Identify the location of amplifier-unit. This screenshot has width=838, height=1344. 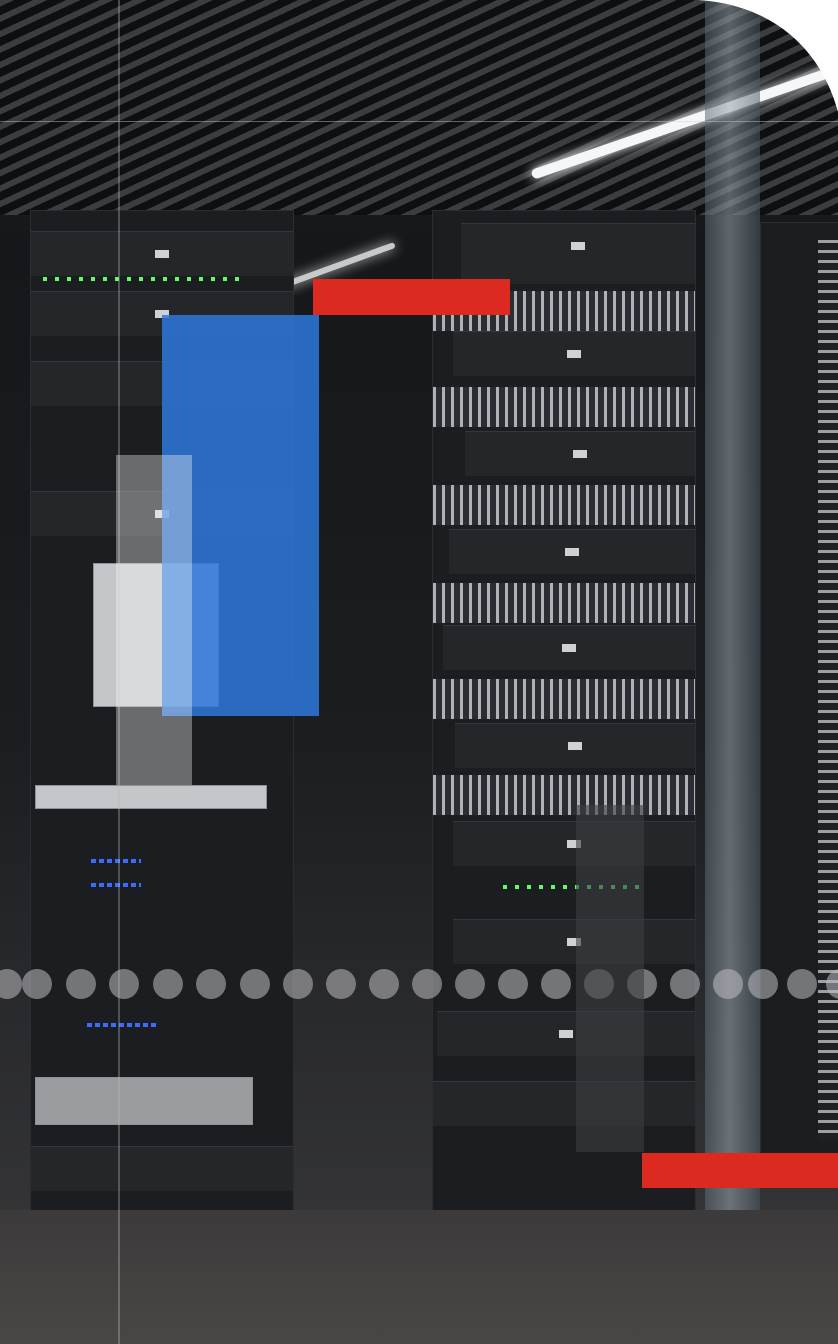
(151, 797).